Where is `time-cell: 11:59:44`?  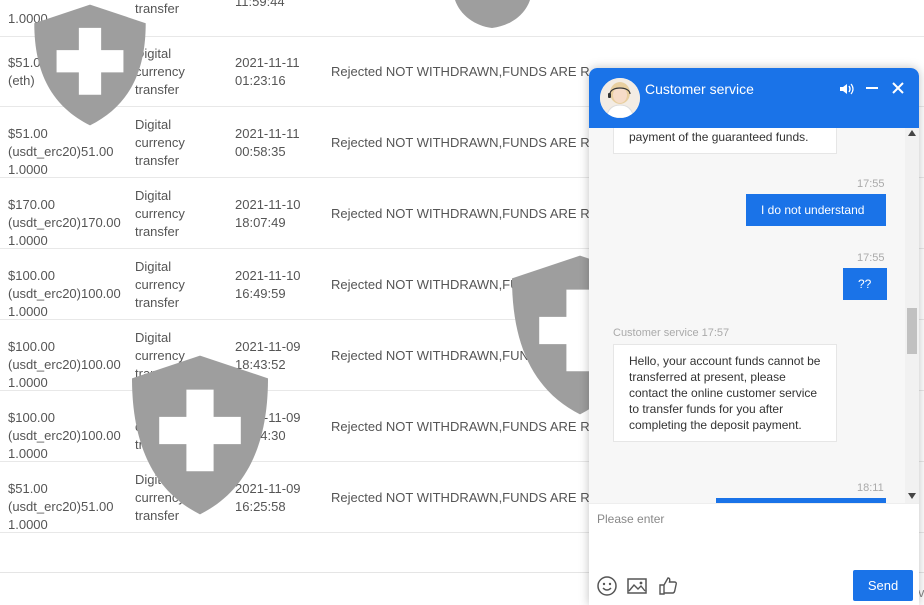 time-cell: 11:59:44 is located at coordinates (260, 4).